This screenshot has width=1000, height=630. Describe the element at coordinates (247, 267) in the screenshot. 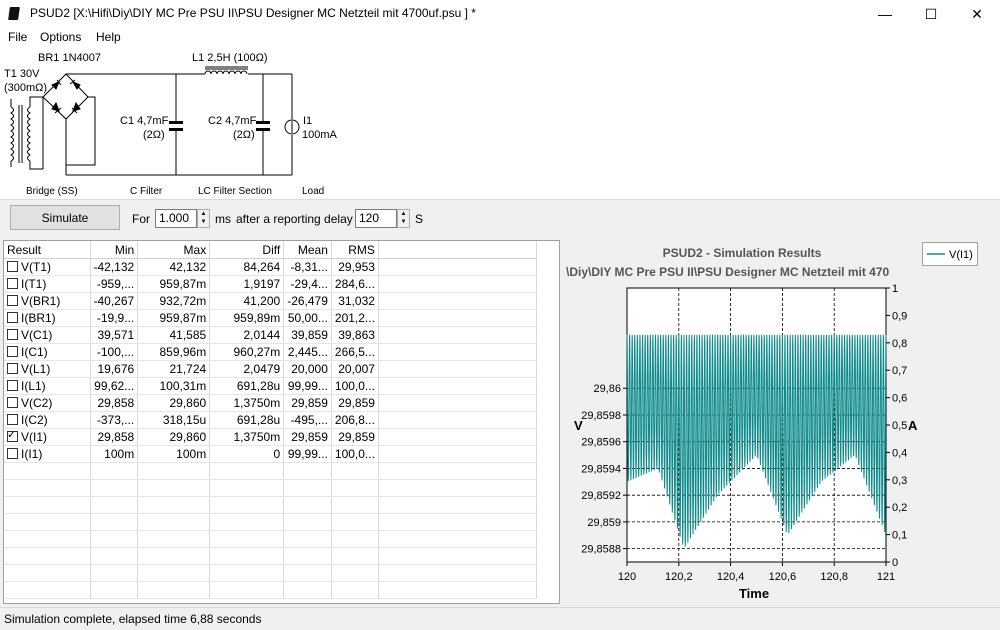

I see `result-diff-cell: 84,264` at that location.